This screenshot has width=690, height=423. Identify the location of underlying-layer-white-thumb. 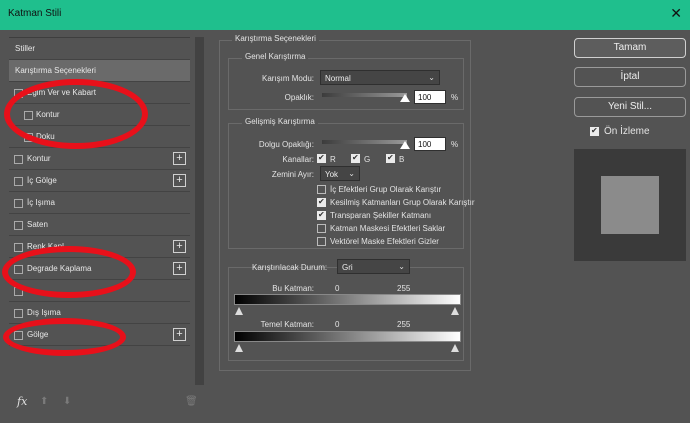
(455, 348).